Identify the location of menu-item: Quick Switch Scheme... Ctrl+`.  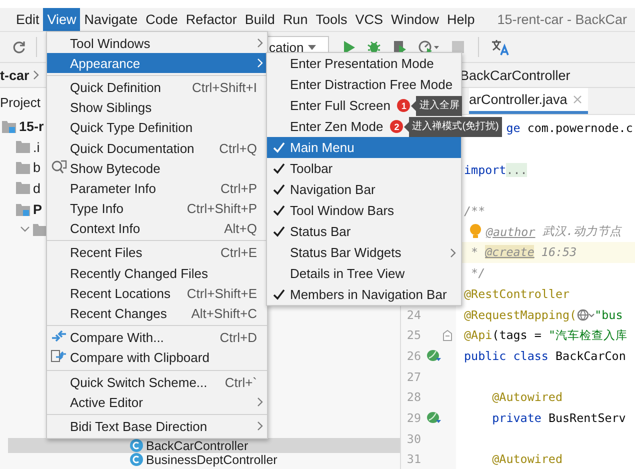
(157, 382).